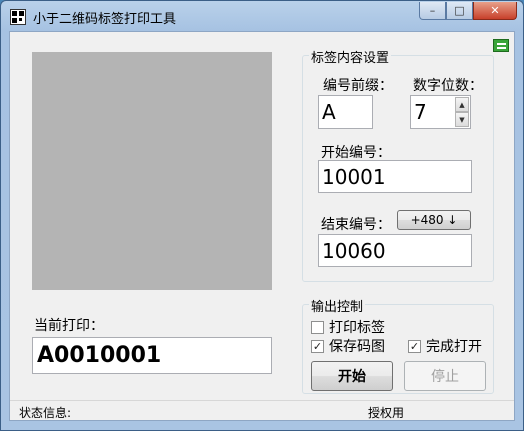  What do you see at coordinates (501, 45) in the screenshot?
I see `green-menu-icon` at bounding box center [501, 45].